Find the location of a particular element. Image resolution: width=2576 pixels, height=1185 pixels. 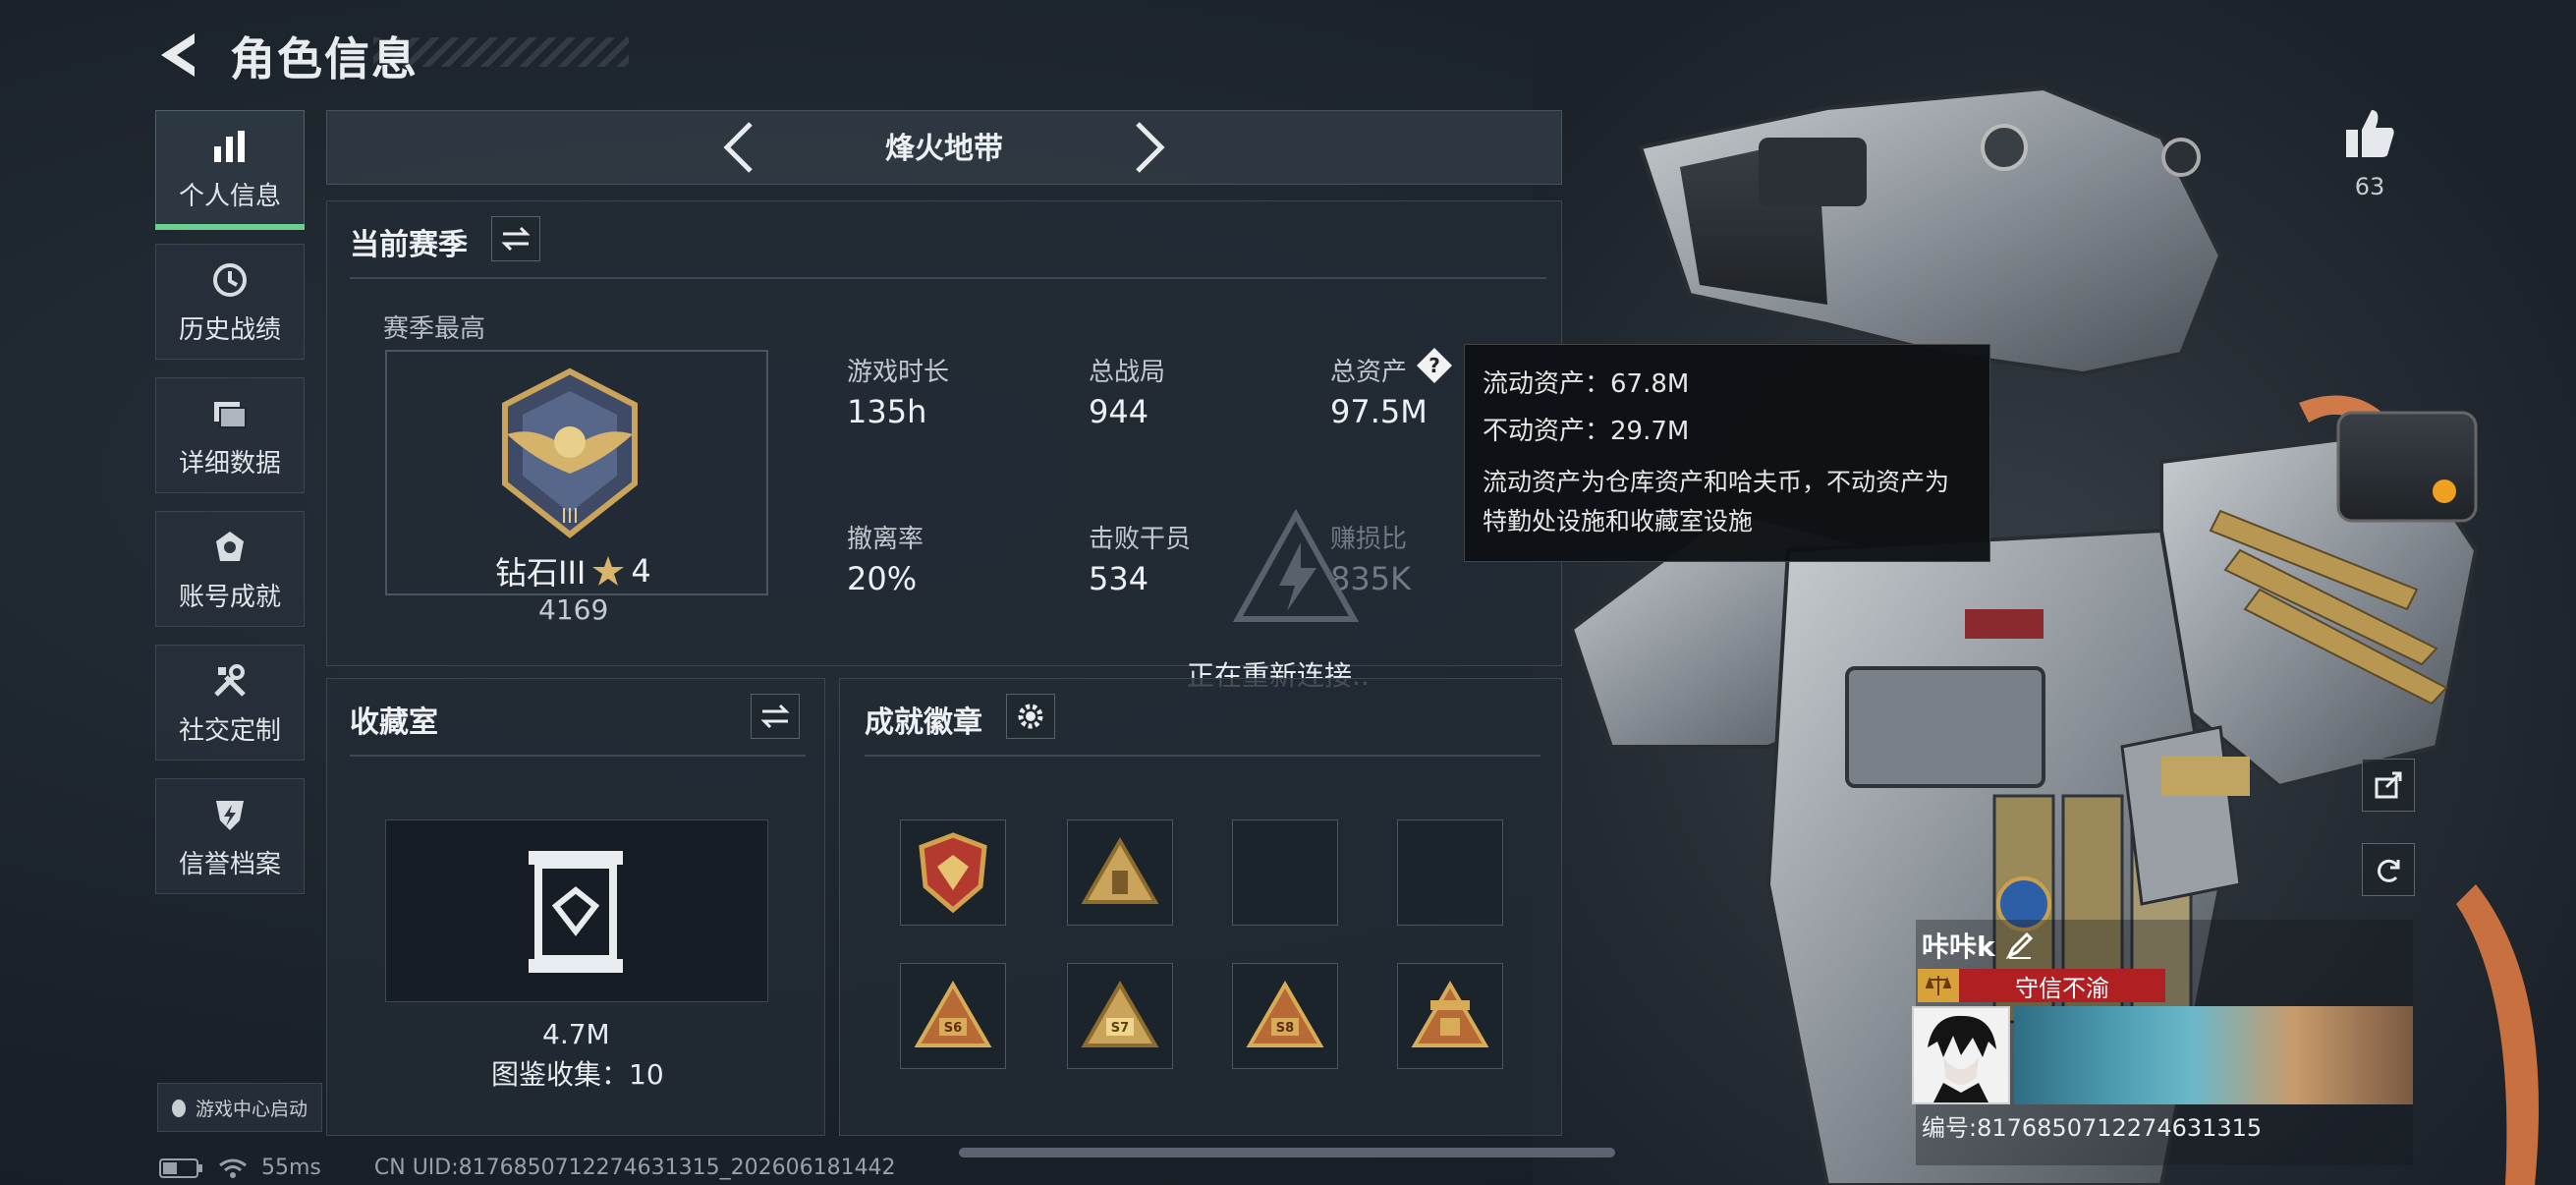

share-button is located at coordinates (2388, 786).